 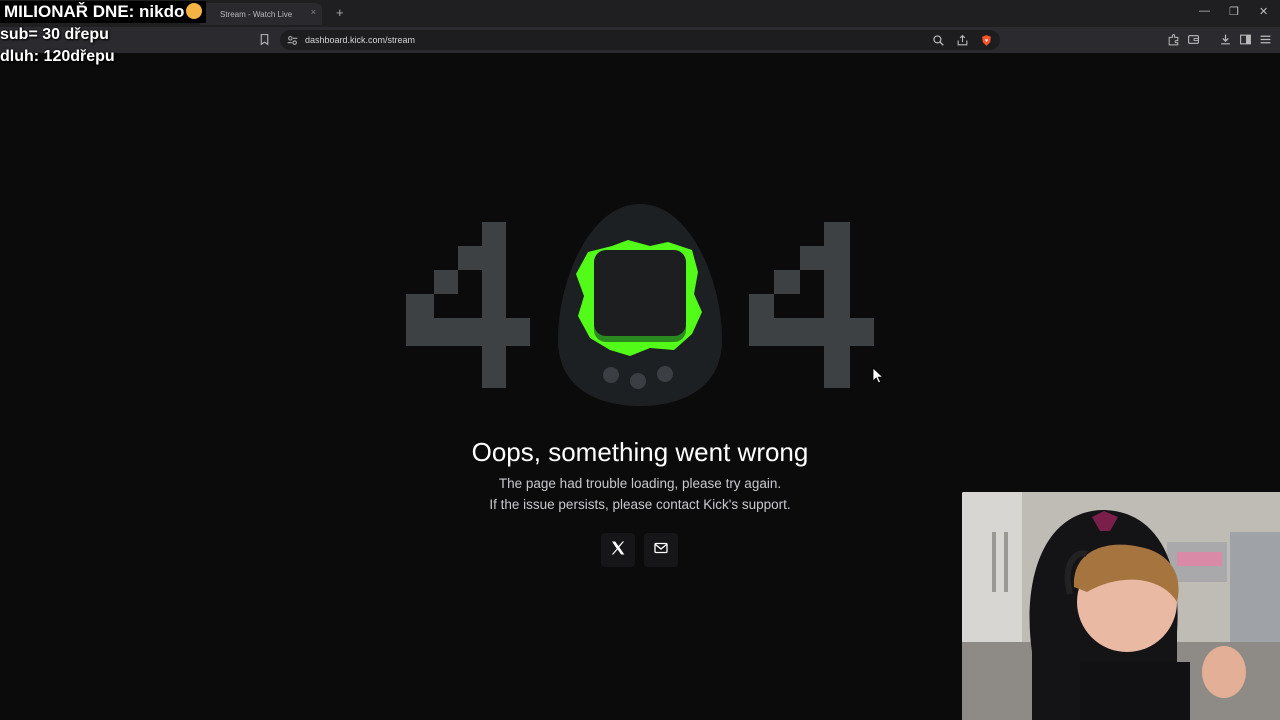 I want to click on error-404-illustration, so click(x=640, y=305).